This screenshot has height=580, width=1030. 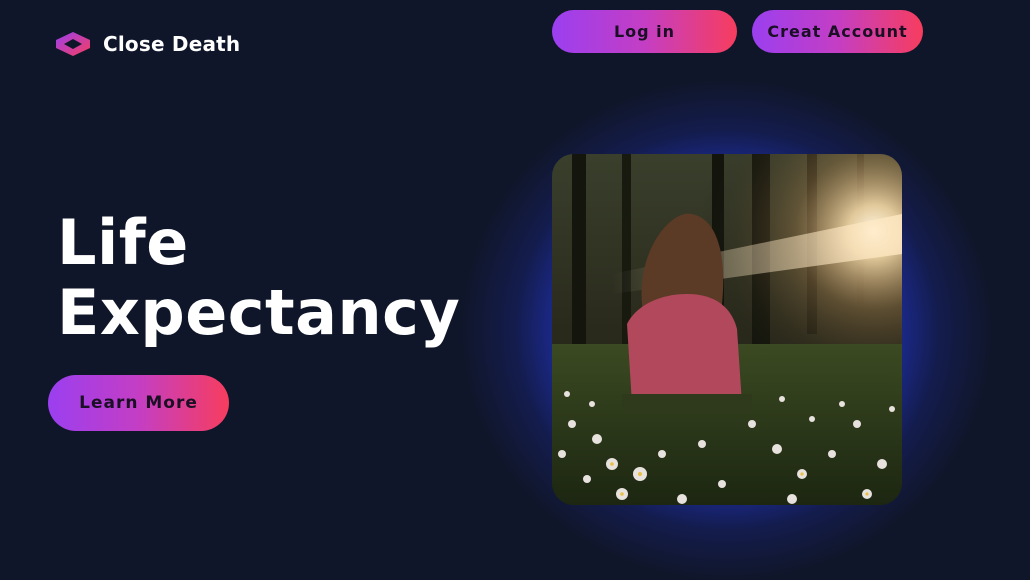 I want to click on learn-more-button: Learn More, so click(x=138, y=403).